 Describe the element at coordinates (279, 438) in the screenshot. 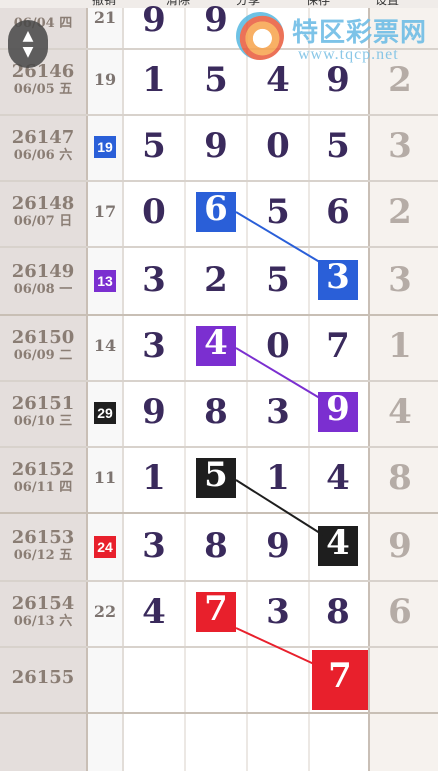

I see `trend-lines` at that location.